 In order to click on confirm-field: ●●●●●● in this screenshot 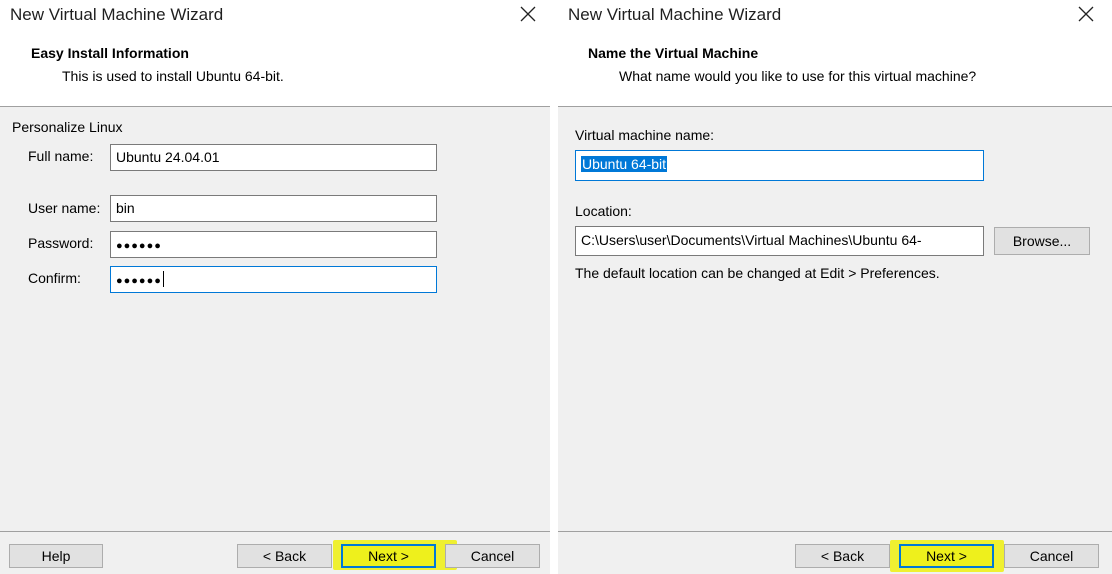, I will do `click(273, 279)`.